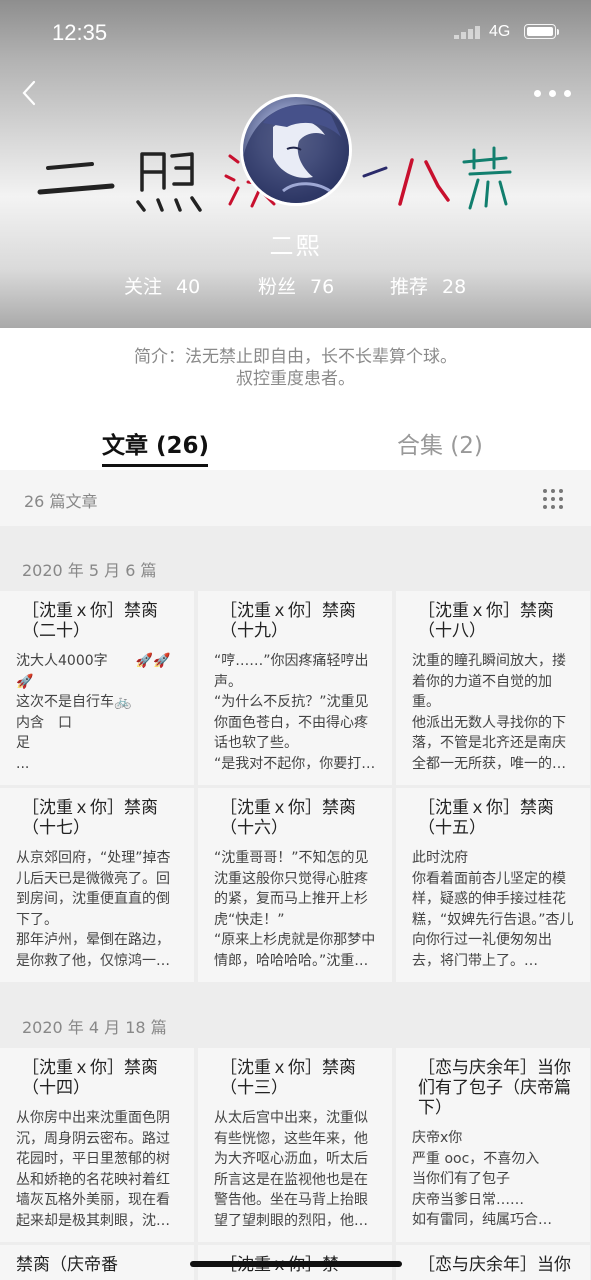 The image size is (591, 1280). What do you see at coordinates (322, 287) in the screenshot?
I see `stat-value: 76` at bounding box center [322, 287].